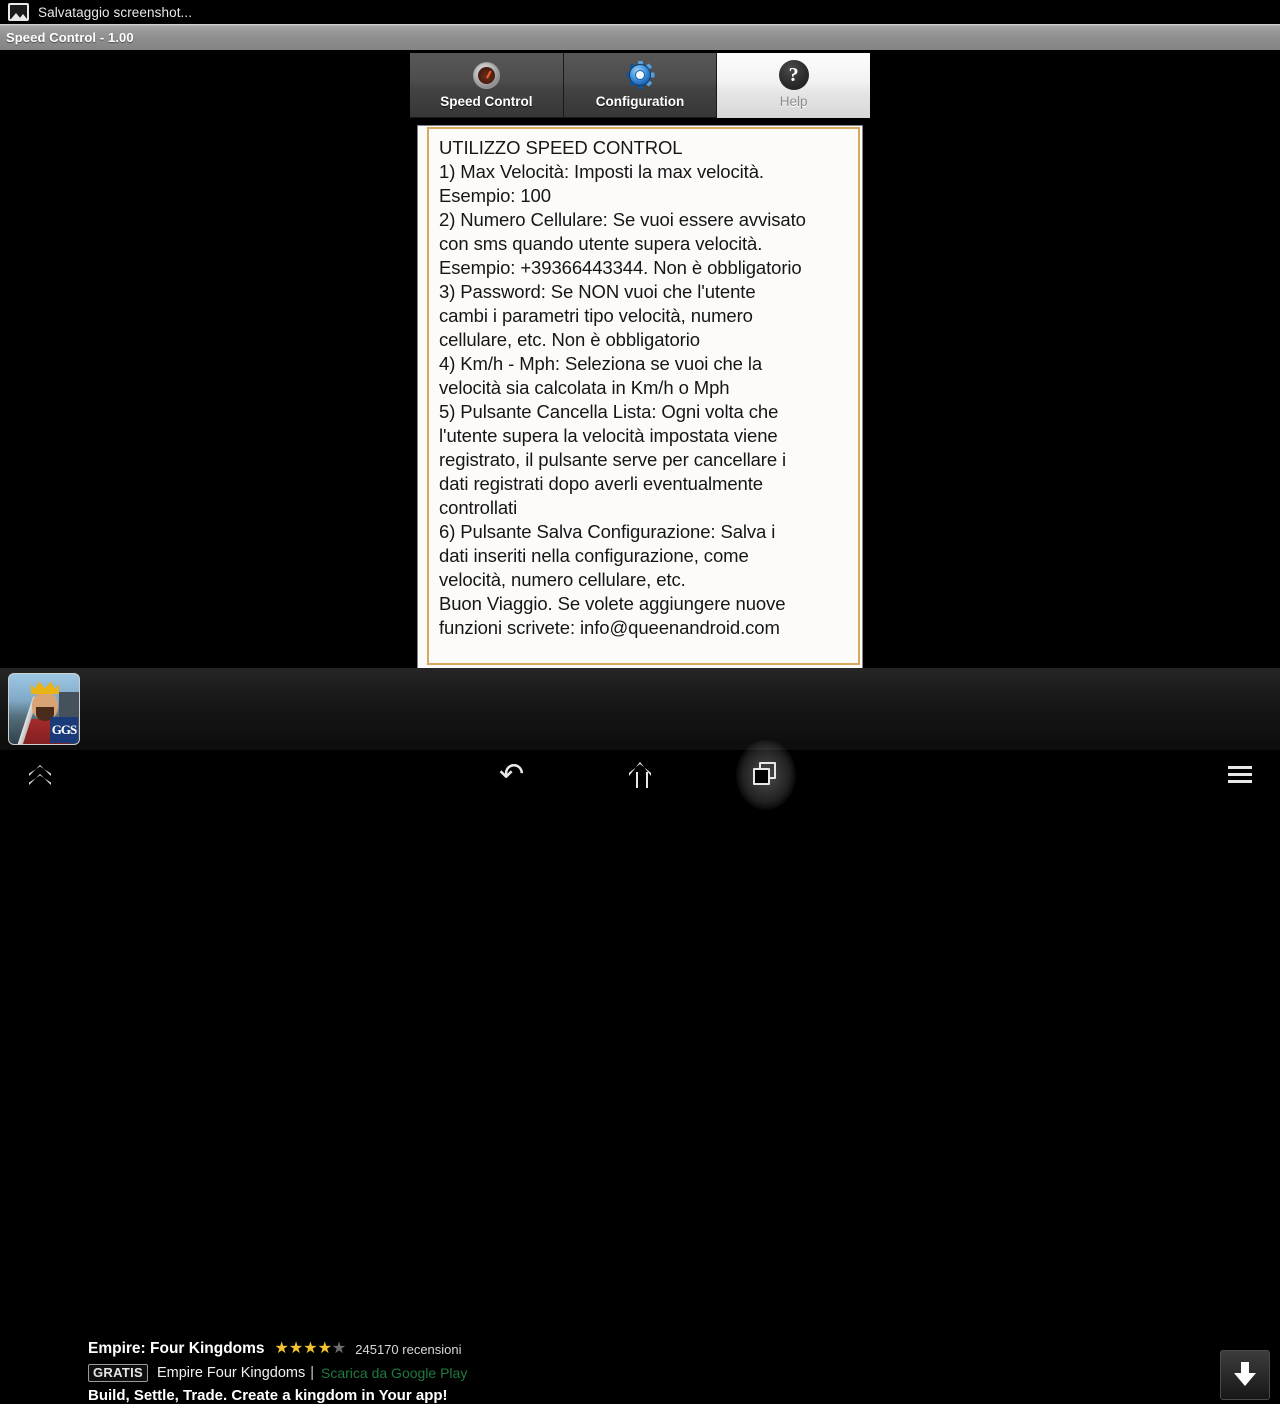 This screenshot has width=1280, height=1404. What do you see at coordinates (18, 12) in the screenshot?
I see `screenshot-image-icon` at bounding box center [18, 12].